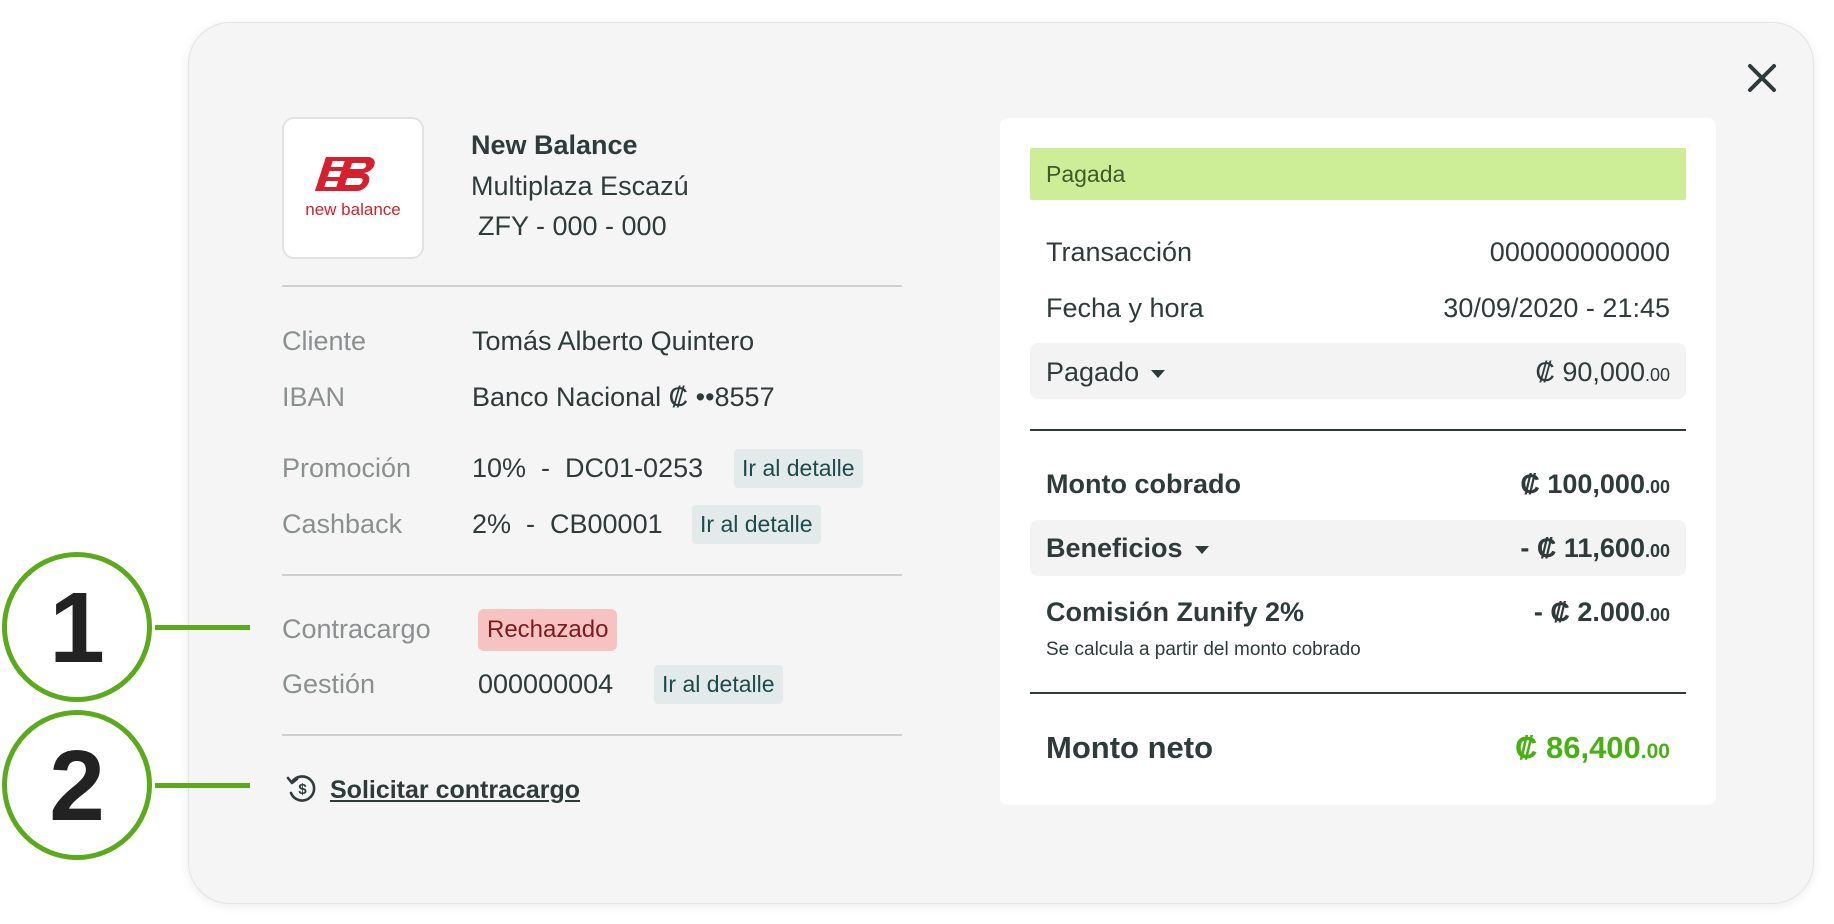 The image size is (1834, 924). What do you see at coordinates (455, 790) in the screenshot?
I see `request-chargeback-label: Solicitar contracargo` at bounding box center [455, 790].